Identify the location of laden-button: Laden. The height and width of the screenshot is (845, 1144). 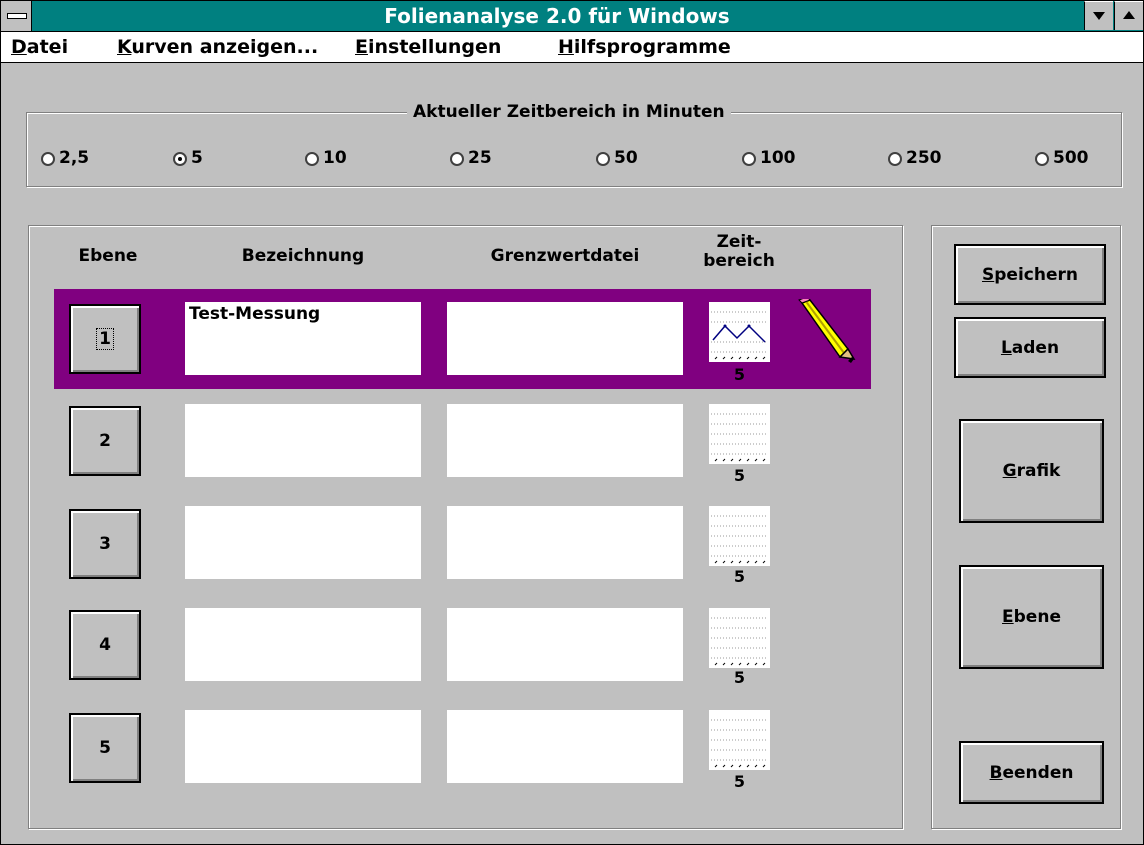
(1030, 347).